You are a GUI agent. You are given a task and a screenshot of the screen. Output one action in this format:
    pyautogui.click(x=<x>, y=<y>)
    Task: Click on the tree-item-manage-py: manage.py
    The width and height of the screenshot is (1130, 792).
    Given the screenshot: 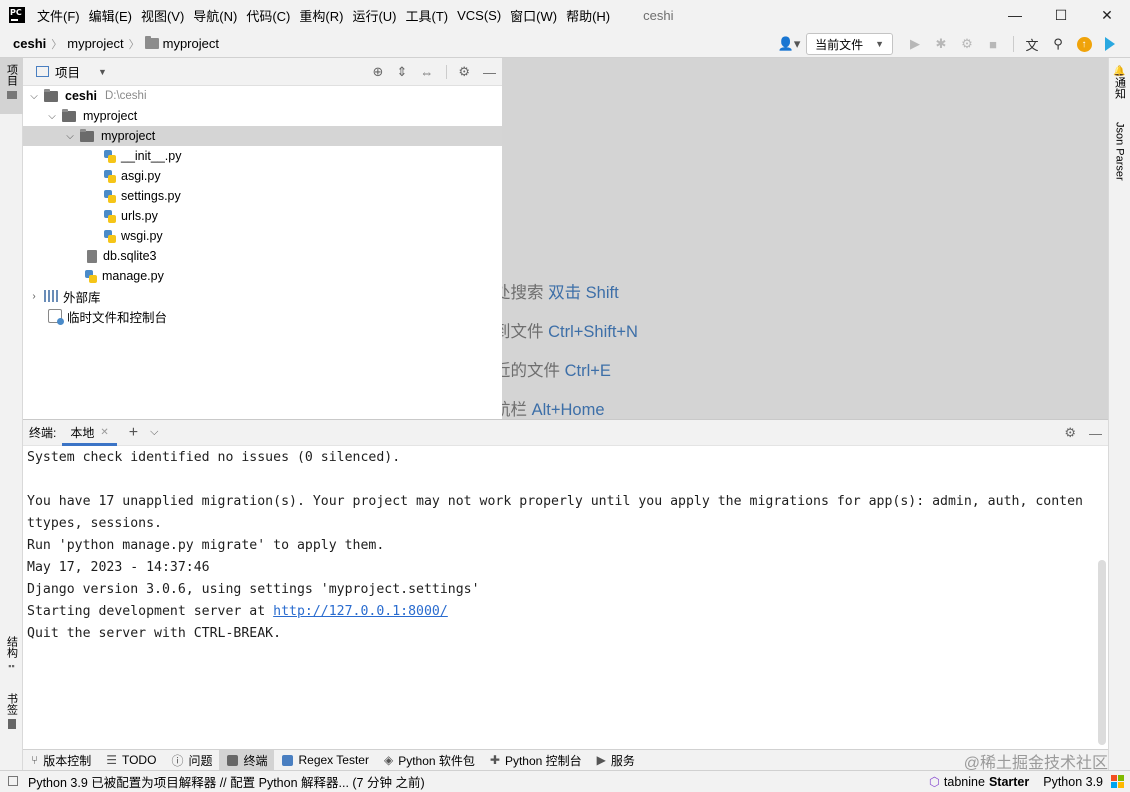 What is the action you would take?
    pyautogui.click(x=124, y=276)
    